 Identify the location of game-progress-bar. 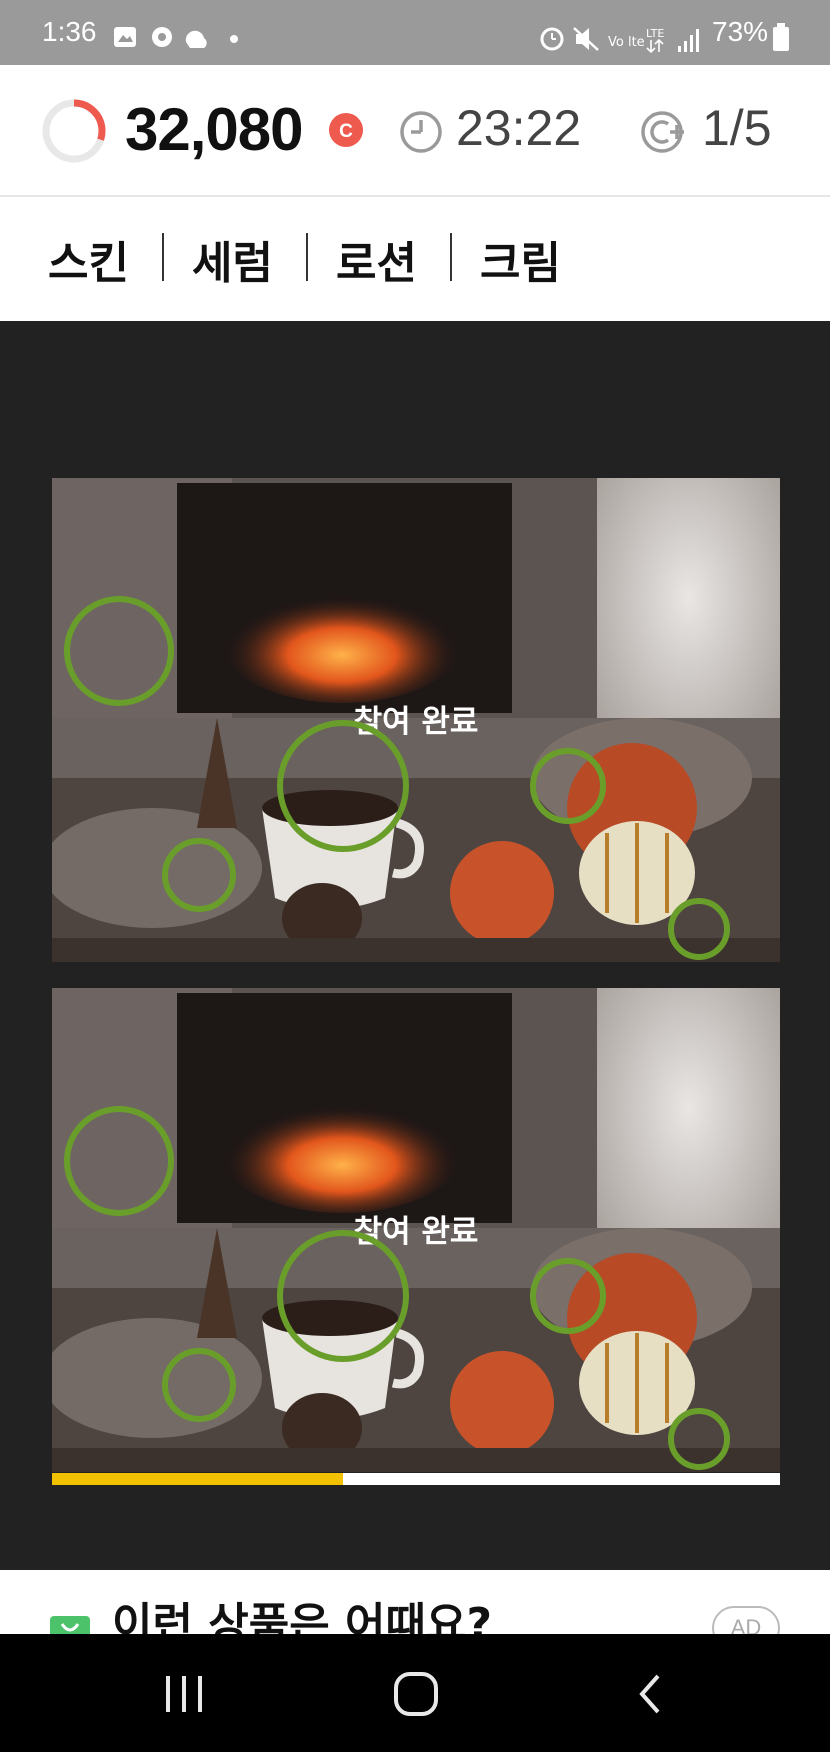
(416, 1479).